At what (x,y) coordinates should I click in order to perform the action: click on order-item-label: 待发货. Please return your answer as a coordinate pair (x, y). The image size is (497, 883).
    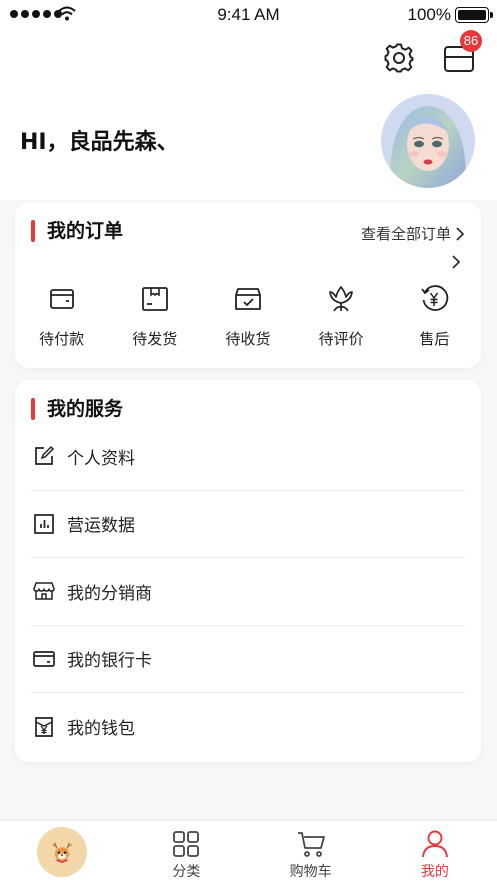
    Looking at the image, I should click on (155, 339).